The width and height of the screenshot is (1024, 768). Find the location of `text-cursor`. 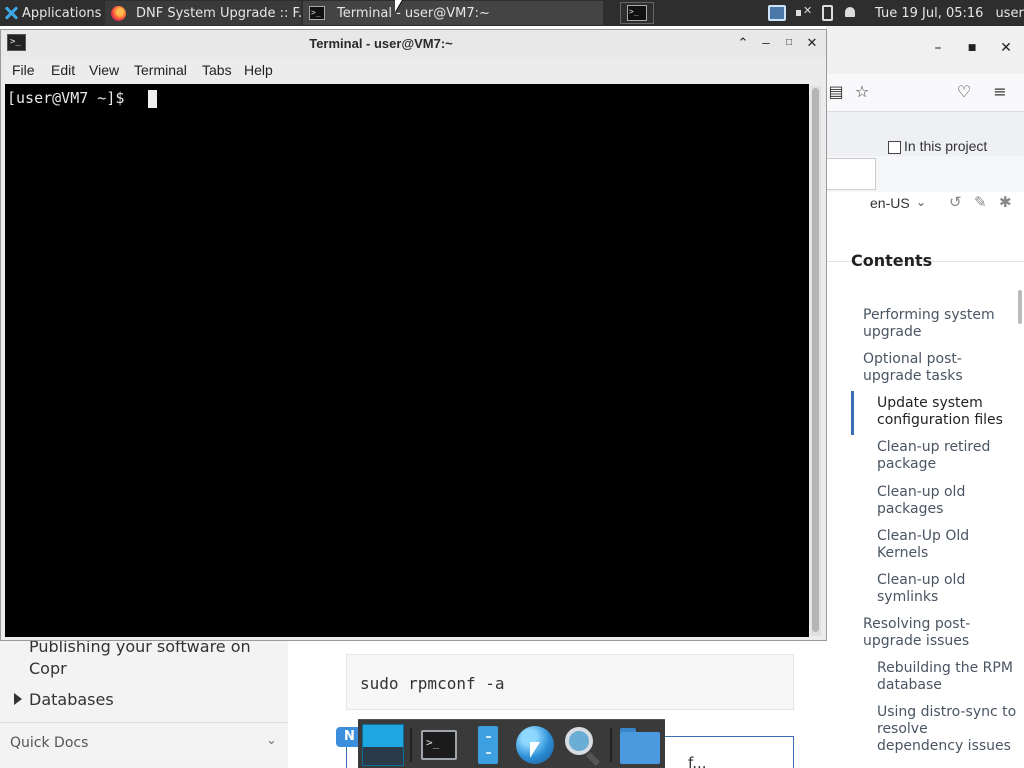

text-cursor is located at coordinates (152, 99).